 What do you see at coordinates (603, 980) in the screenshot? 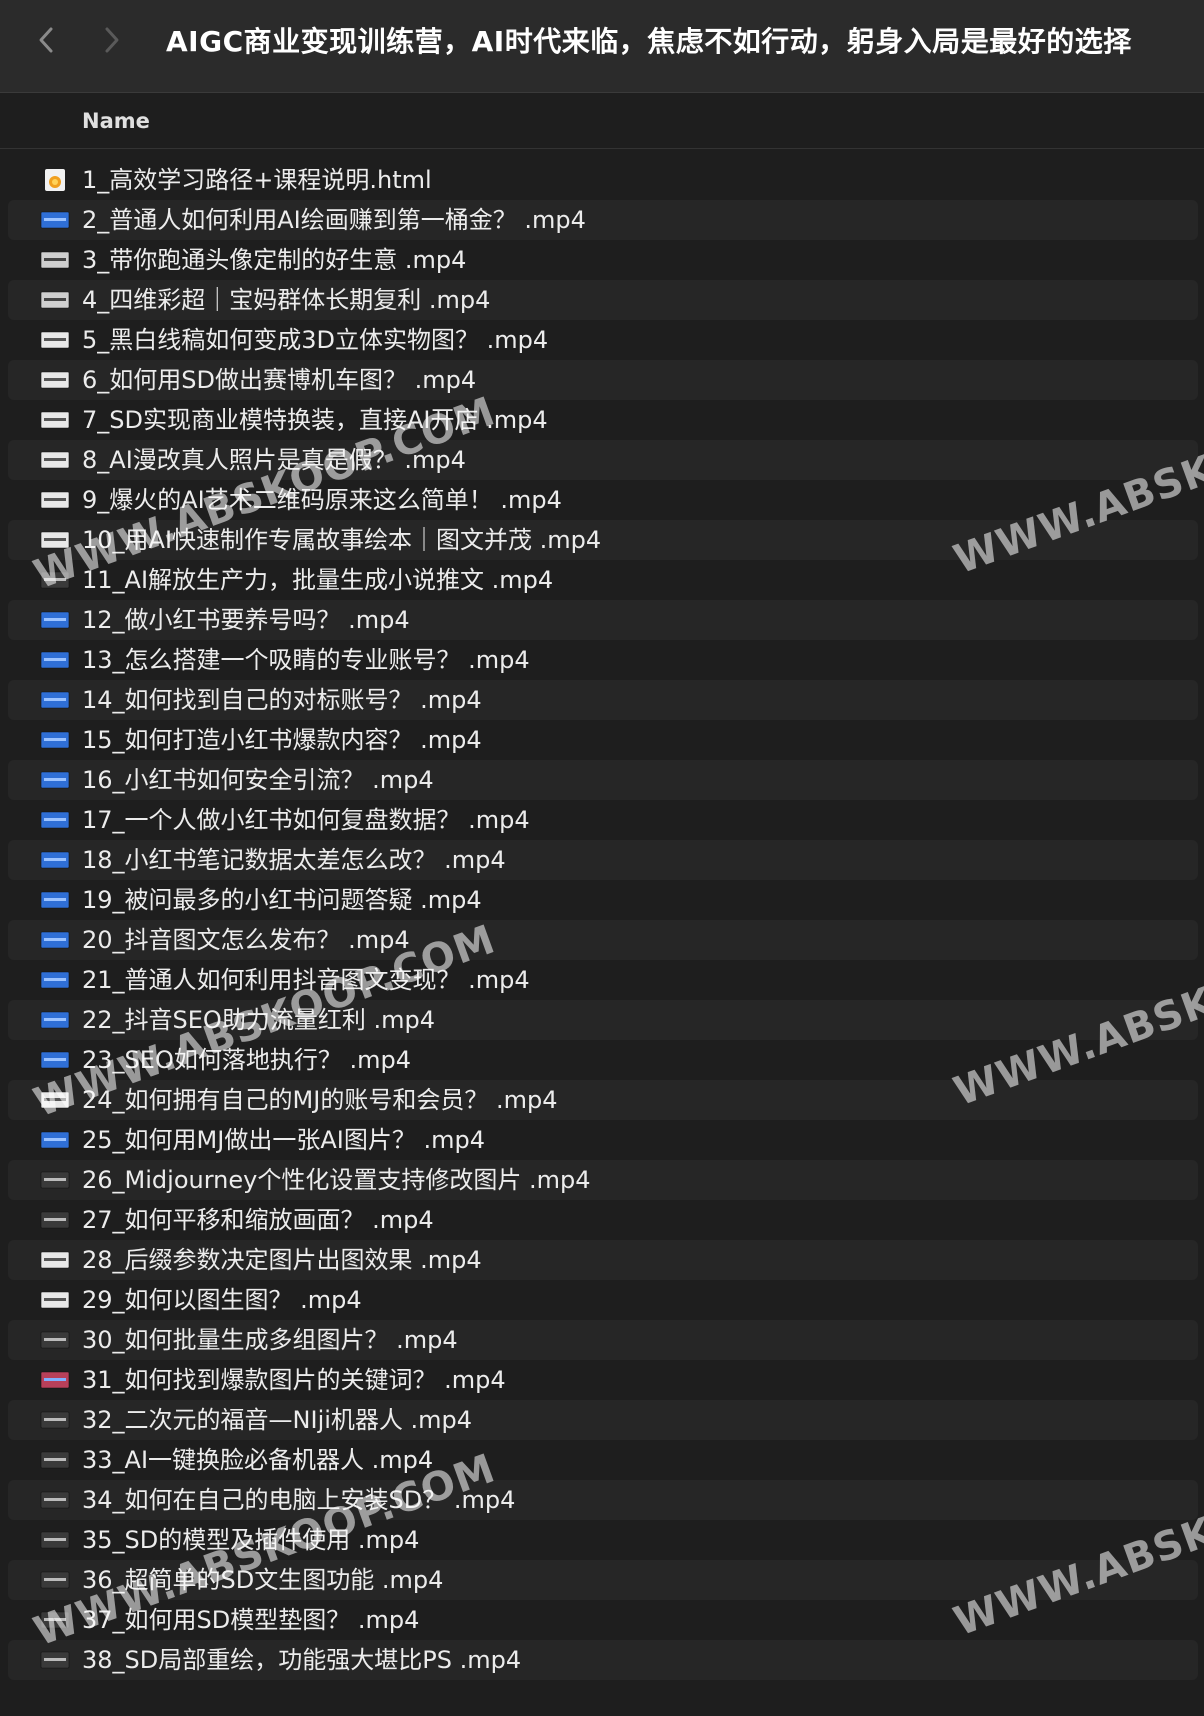
I see `file-row: 21_普通人如何利用抖音图文变现？ .mp4` at bounding box center [603, 980].